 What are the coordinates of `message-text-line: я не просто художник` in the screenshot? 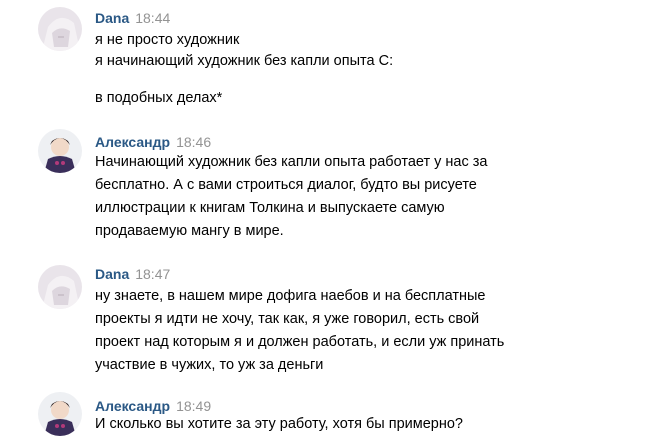 It's located at (167, 40).